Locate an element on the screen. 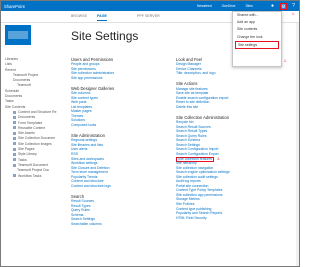 The height and width of the screenshot is (267, 320). leftnav-item: Workflow Tasks is located at coordinates (36, 176).